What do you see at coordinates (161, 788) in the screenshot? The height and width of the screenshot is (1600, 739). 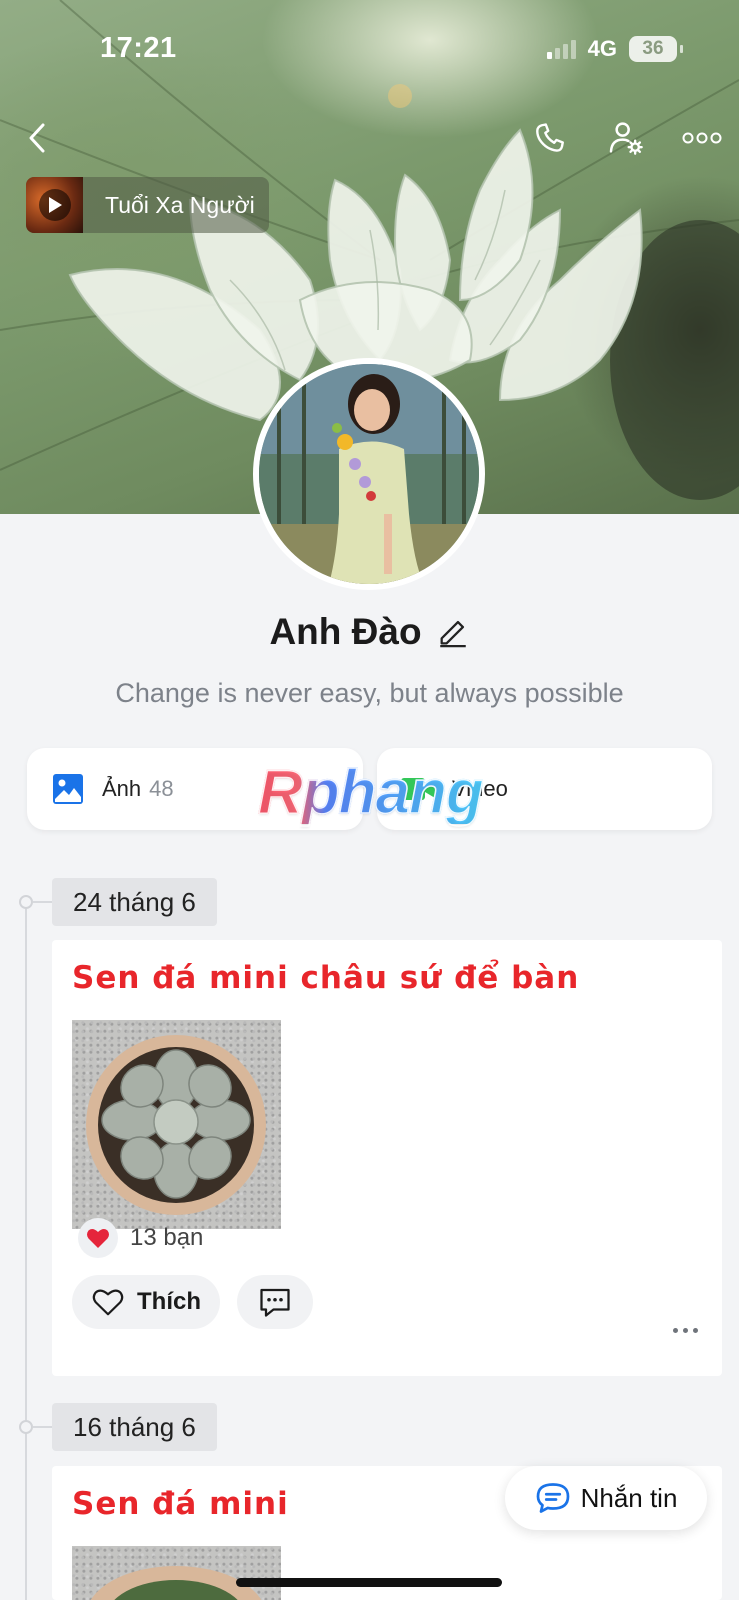 I see `photos-count: 48` at bounding box center [161, 788].